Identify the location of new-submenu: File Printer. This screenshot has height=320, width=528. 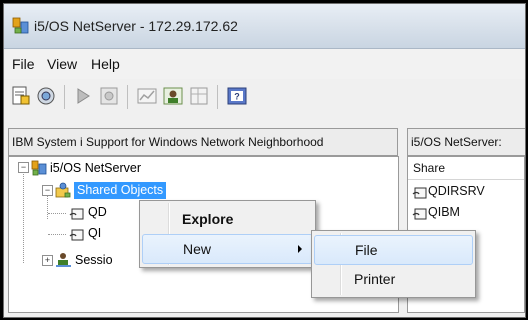
(393, 264).